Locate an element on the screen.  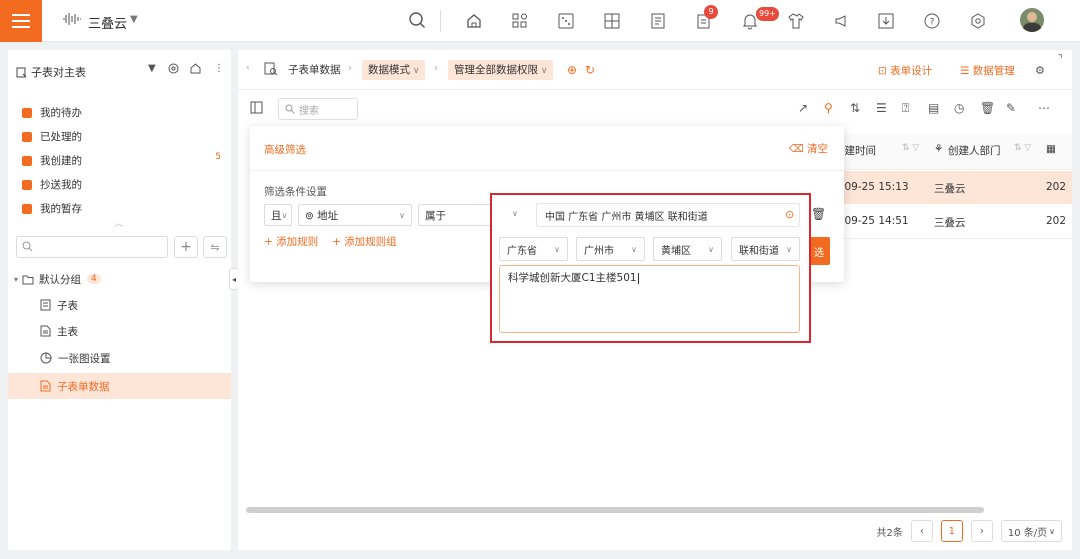
logic-value: 且 is located at coordinates (276, 215).